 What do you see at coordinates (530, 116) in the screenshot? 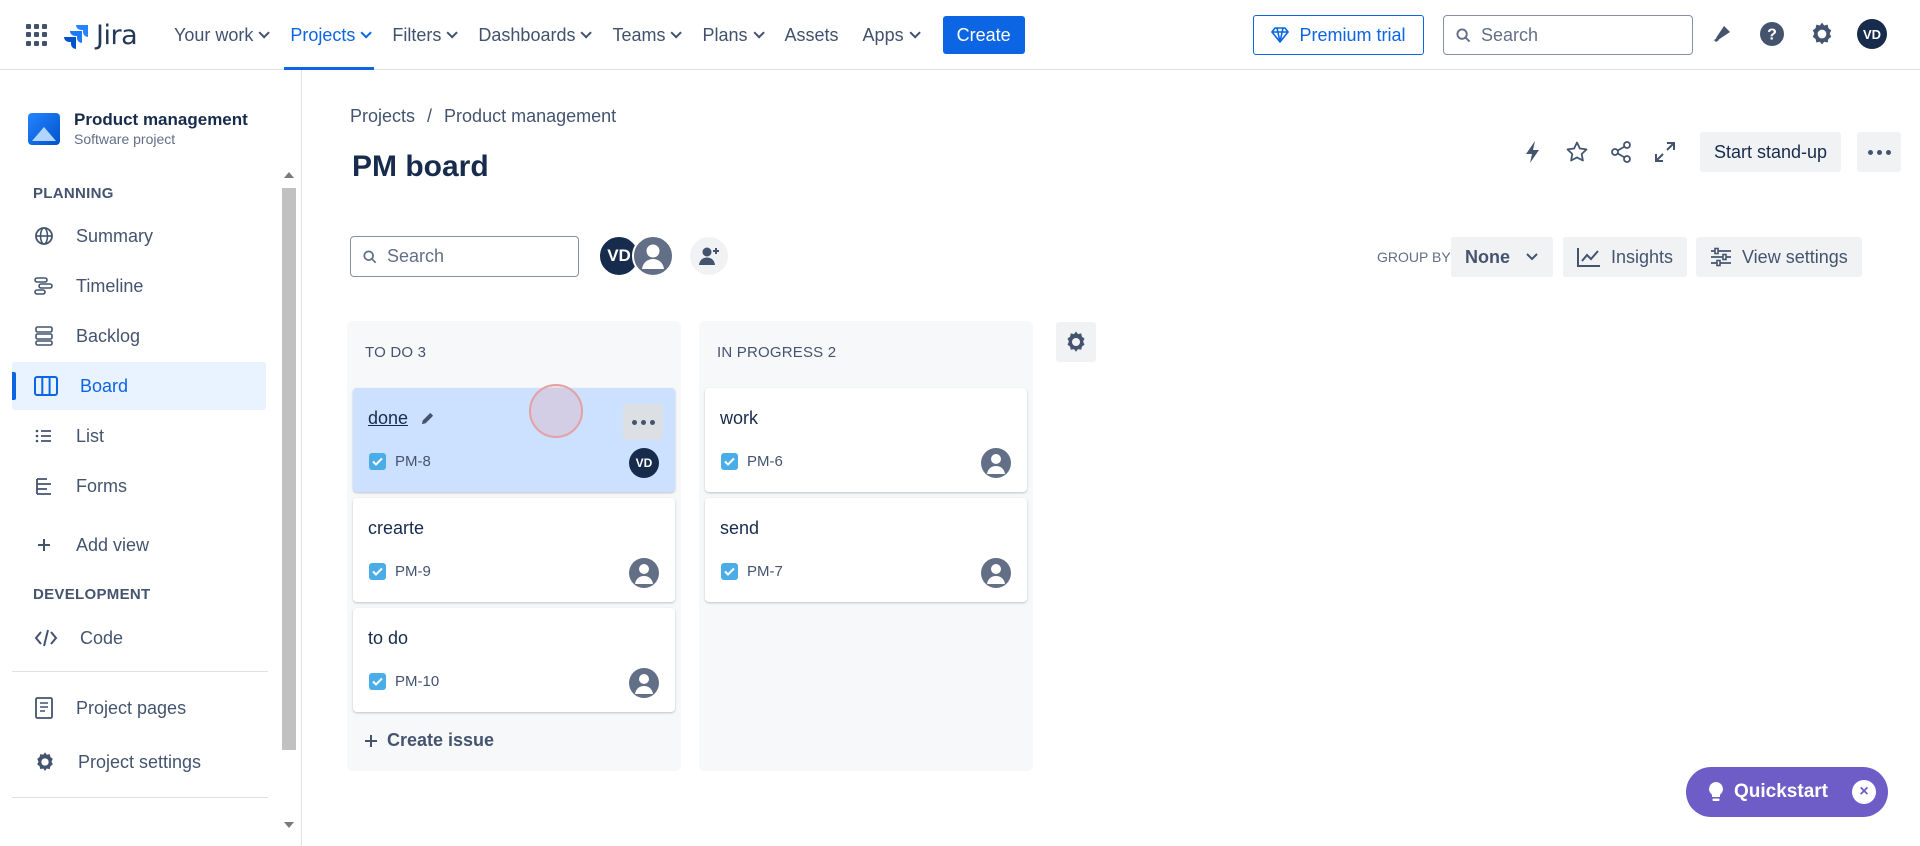
I see `breadcrumb-product-management: Product management` at bounding box center [530, 116].